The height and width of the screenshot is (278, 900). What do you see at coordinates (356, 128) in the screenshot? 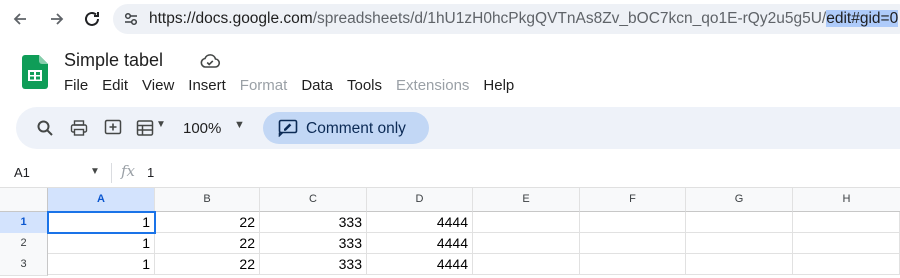
I see `comment-only-label: Comment only` at bounding box center [356, 128].